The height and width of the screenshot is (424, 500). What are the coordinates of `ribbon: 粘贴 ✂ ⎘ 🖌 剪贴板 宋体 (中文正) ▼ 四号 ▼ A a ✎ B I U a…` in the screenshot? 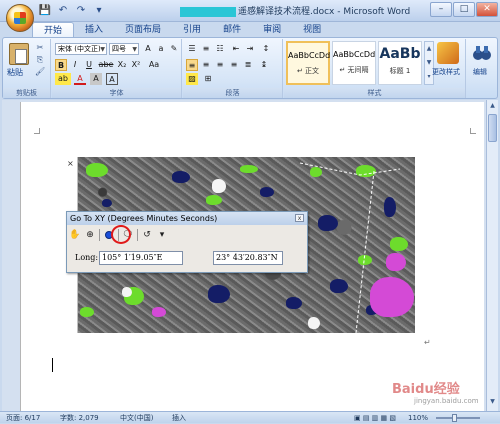 It's located at (250, 68).